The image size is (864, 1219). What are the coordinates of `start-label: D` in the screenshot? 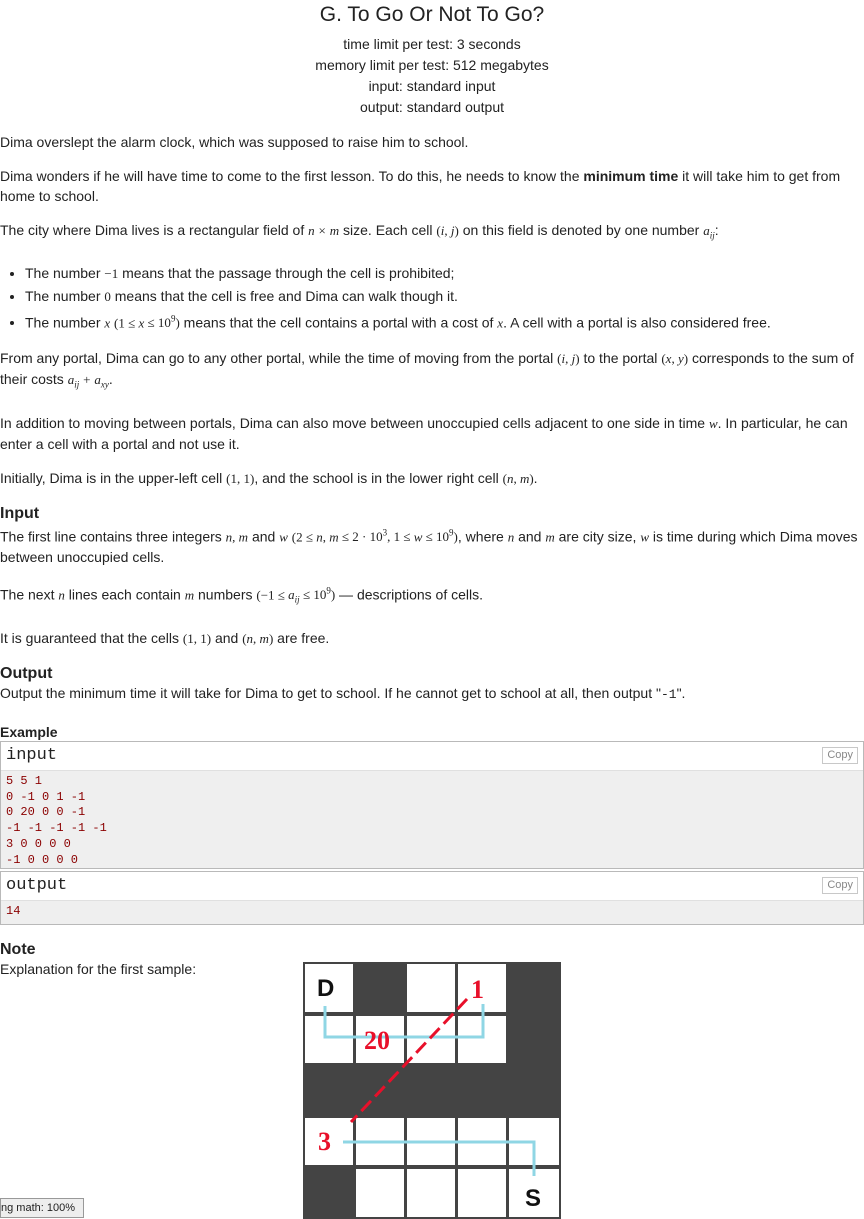 It's located at (325, 988).